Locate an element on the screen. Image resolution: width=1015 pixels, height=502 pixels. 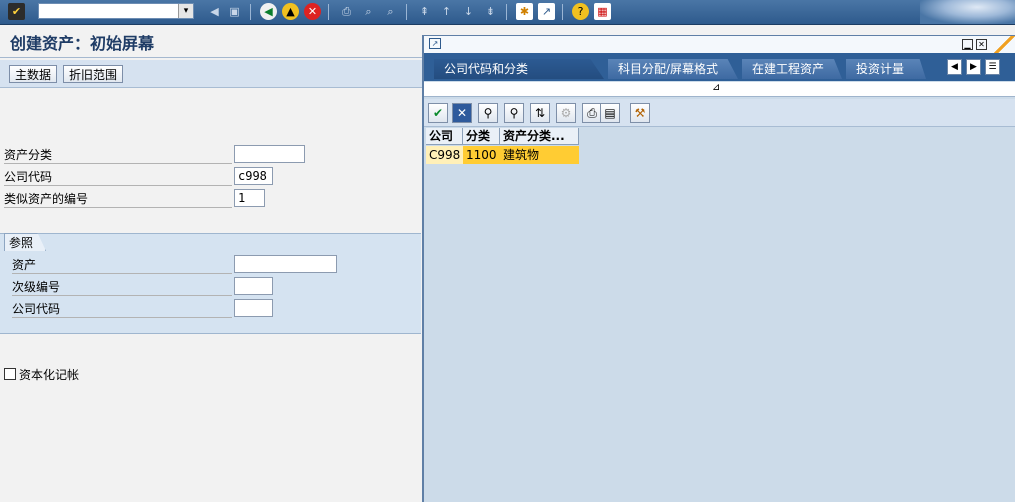
sap-logo-swirl is located at coordinates (967, 12).